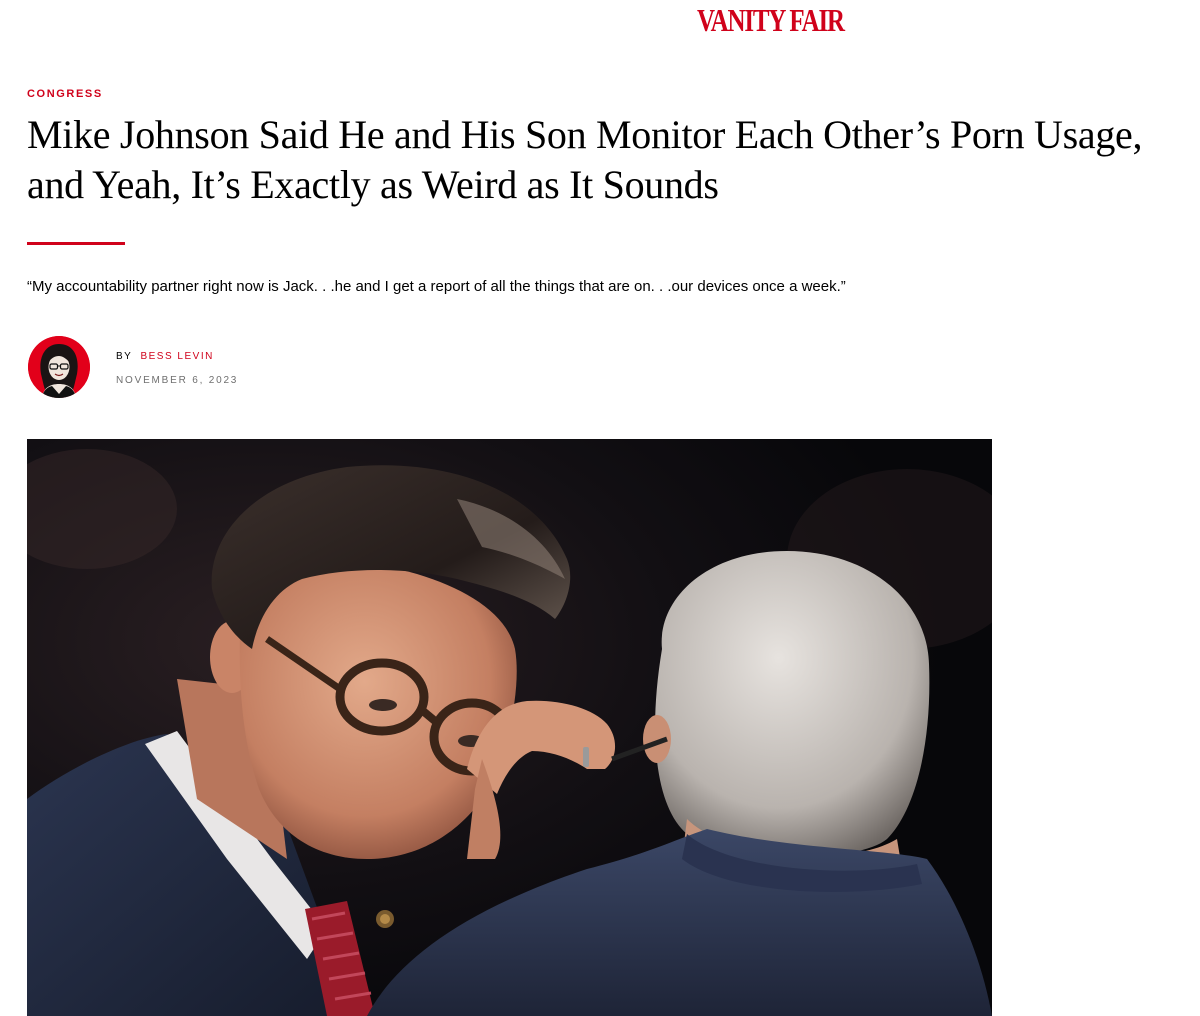  I want to click on author-portrait-icon, so click(59, 367).